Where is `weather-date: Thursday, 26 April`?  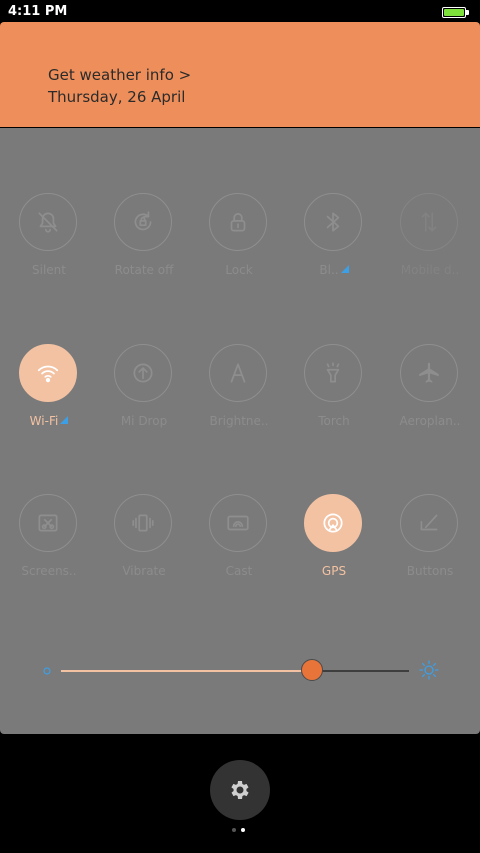
weather-date: Thursday, 26 April is located at coordinates (117, 97).